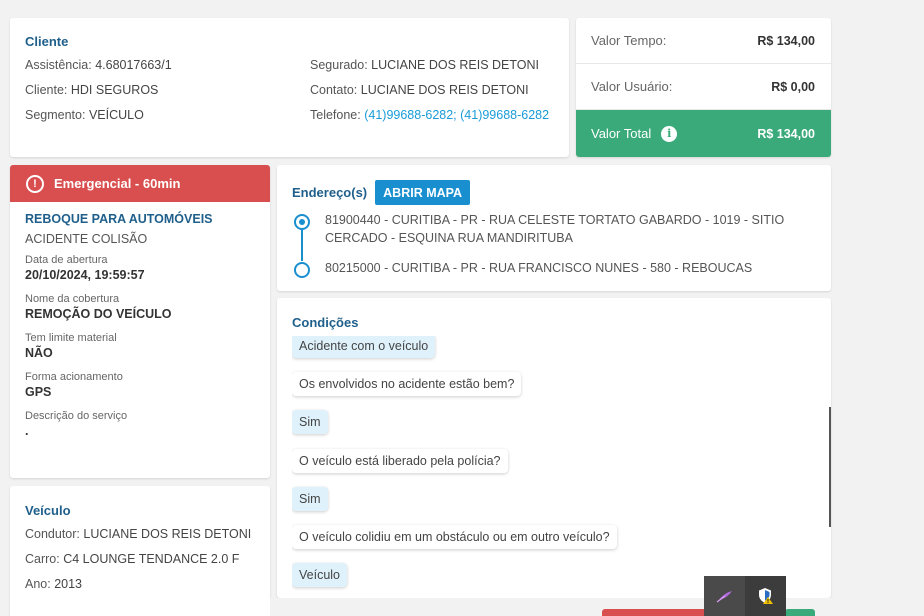 This screenshot has width=924, height=616. What do you see at coordinates (167, 115) in the screenshot?
I see `segment-row: Segmento: VEÍCULO` at bounding box center [167, 115].